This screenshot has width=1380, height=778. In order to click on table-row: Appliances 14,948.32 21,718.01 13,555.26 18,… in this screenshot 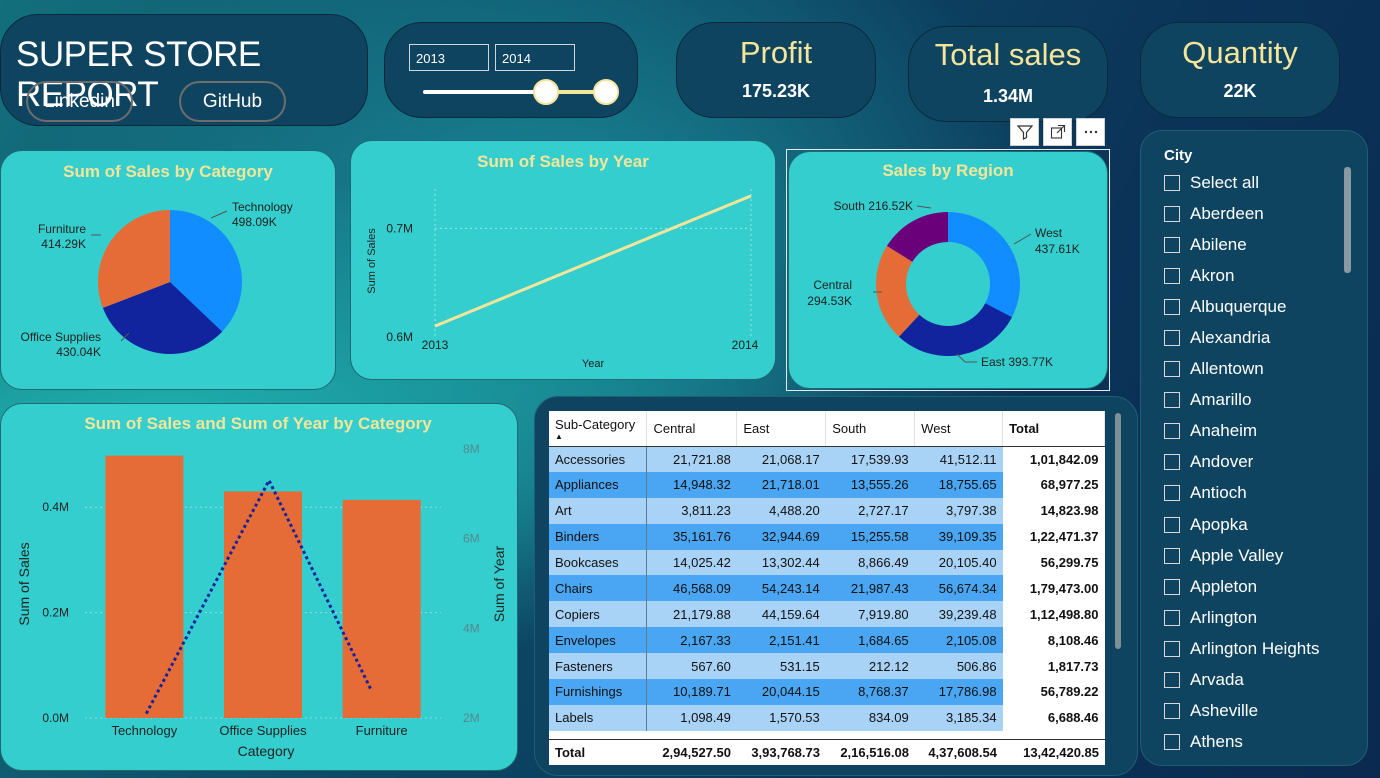, I will do `click(827, 484)`.